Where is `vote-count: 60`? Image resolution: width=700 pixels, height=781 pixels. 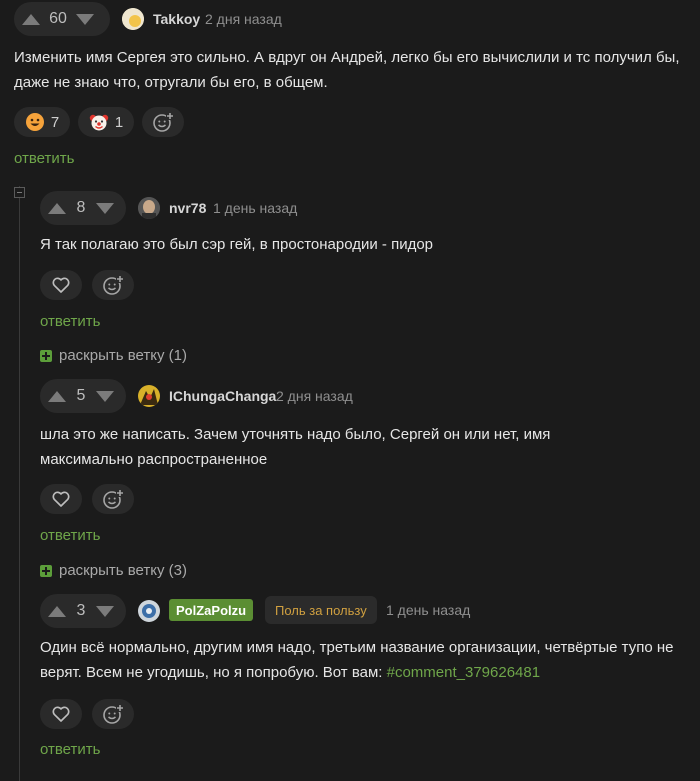
vote-count: 60 is located at coordinates (58, 18).